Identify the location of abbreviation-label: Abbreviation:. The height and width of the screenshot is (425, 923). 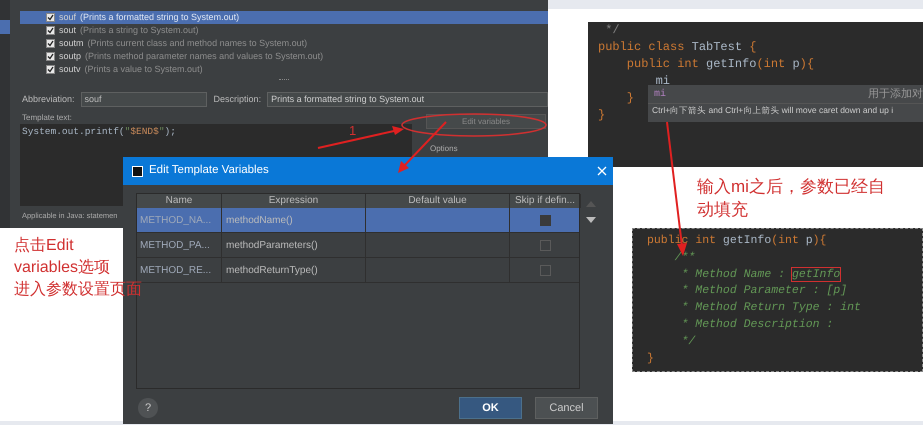
(48, 99).